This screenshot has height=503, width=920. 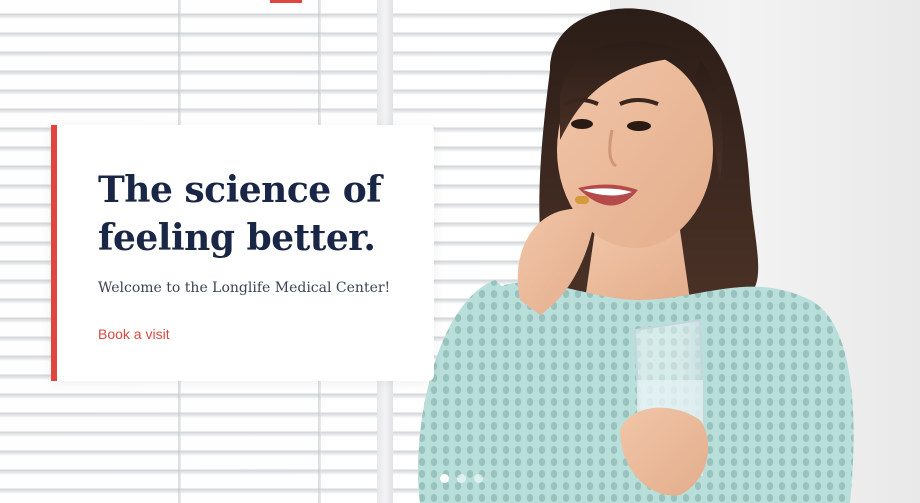 What do you see at coordinates (134, 334) in the screenshot?
I see `book-visit-link: Book a visit` at bounding box center [134, 334].